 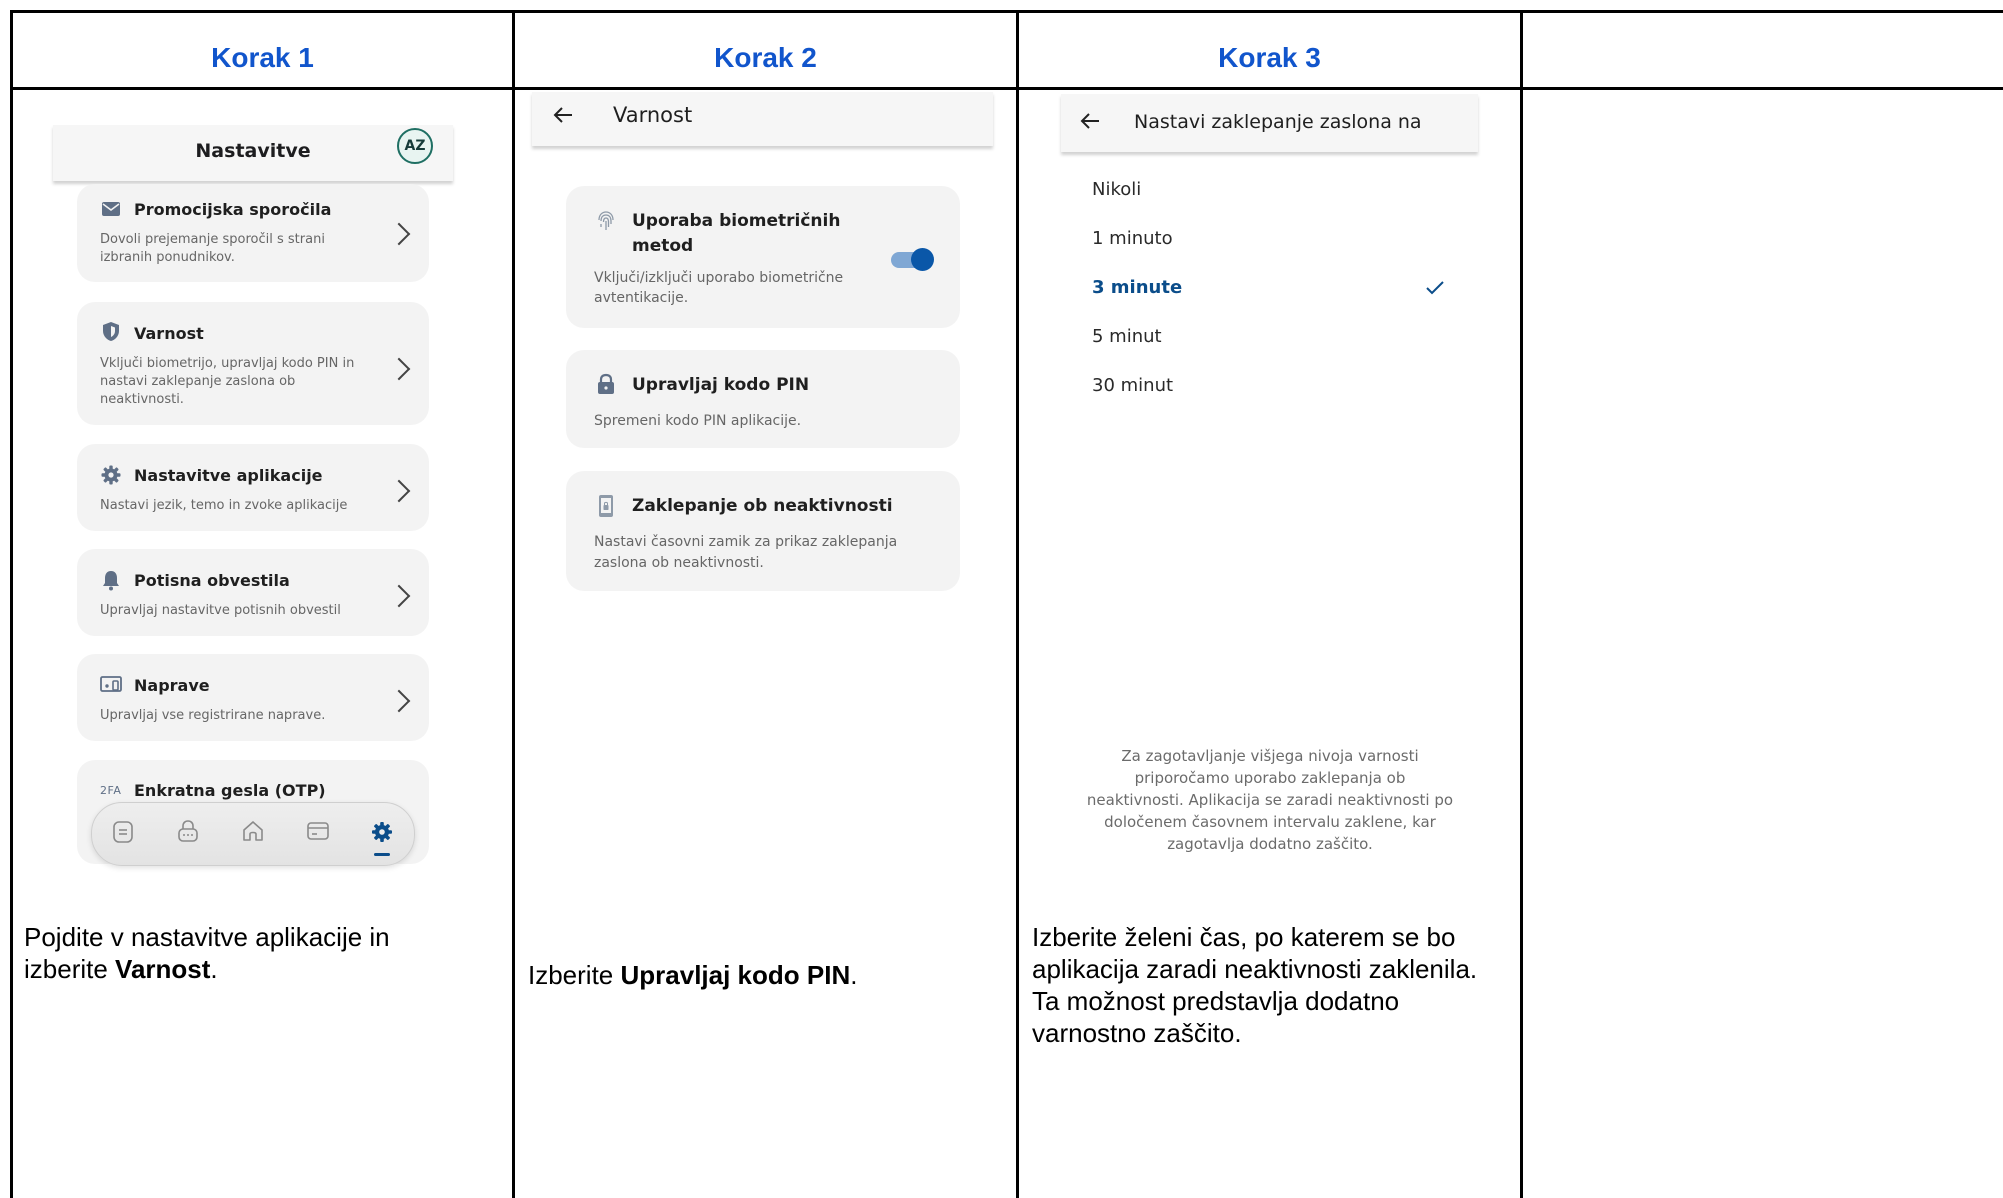 I want to click on menu-item-naprave, so click(x=253, y=697).